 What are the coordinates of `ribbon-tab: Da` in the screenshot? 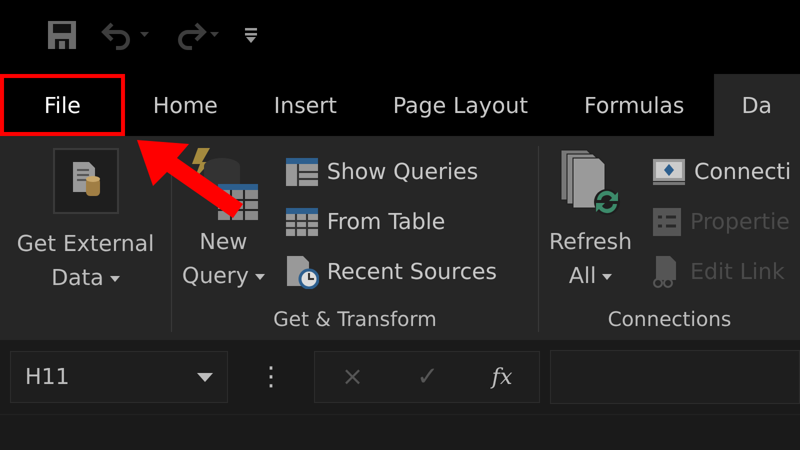 It's located at (757, 105).